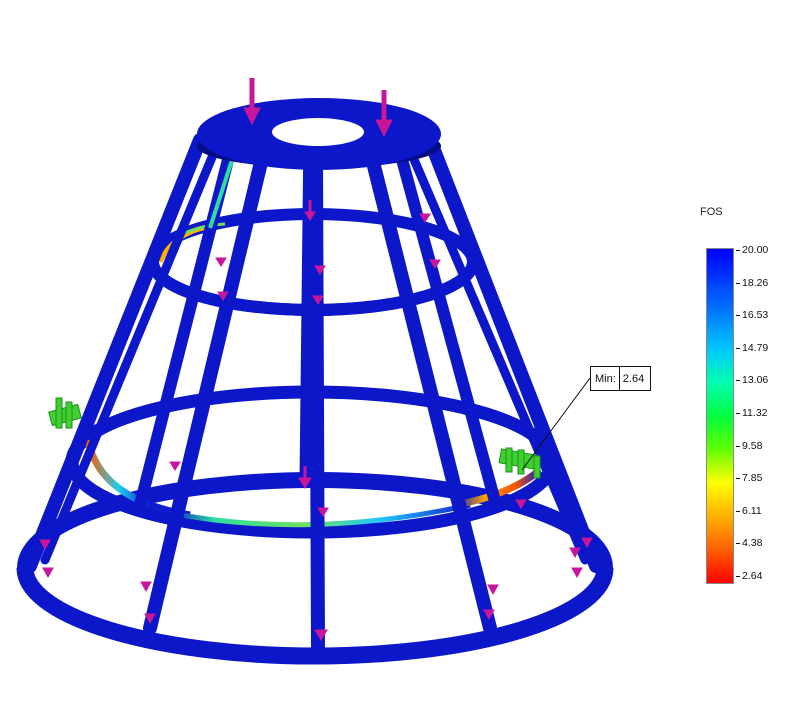 The height and width of the screenshot is (716, 808). What do you see at coordinates (752, 347) in the screenshot?
I see `legend-tick-label: 14.79` at bounding box center [752, 347].